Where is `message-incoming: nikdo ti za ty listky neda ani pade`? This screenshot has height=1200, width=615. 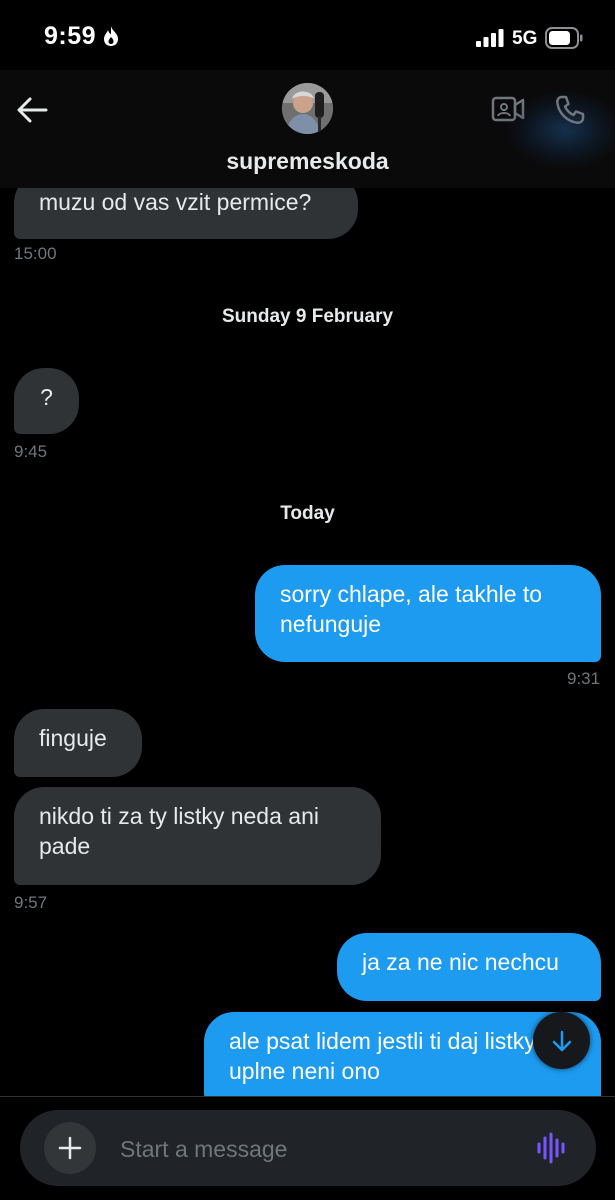
message-incoming: nikdo ti za ty listky neda ani pade is located at coordinates (197, 836).